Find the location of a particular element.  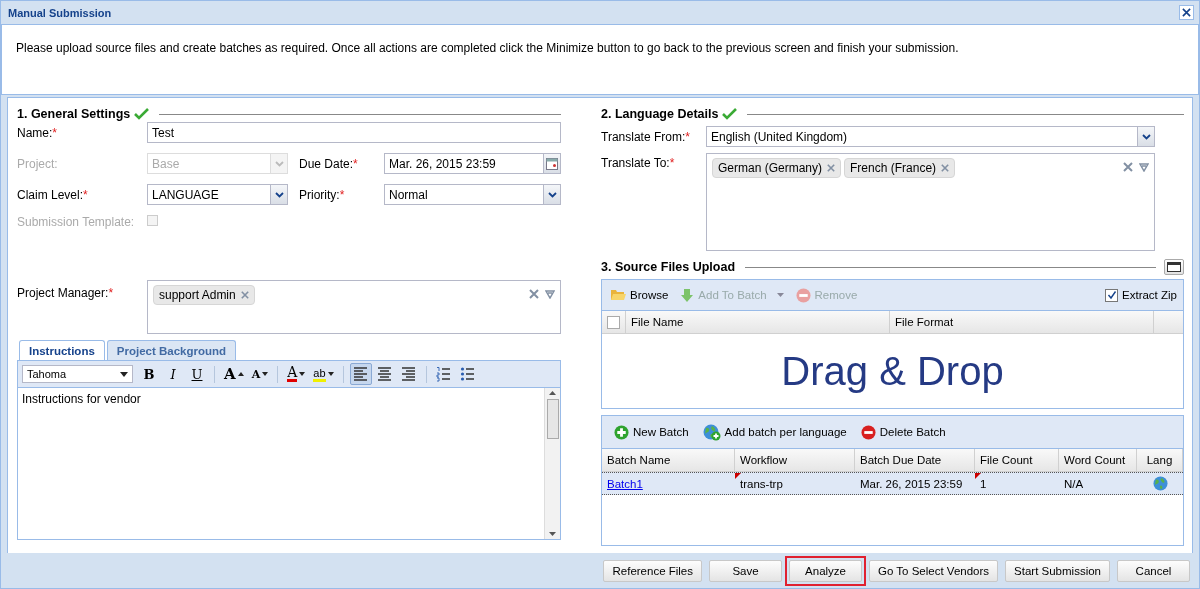

tab: Instructions is located at coordinates (62, 350).